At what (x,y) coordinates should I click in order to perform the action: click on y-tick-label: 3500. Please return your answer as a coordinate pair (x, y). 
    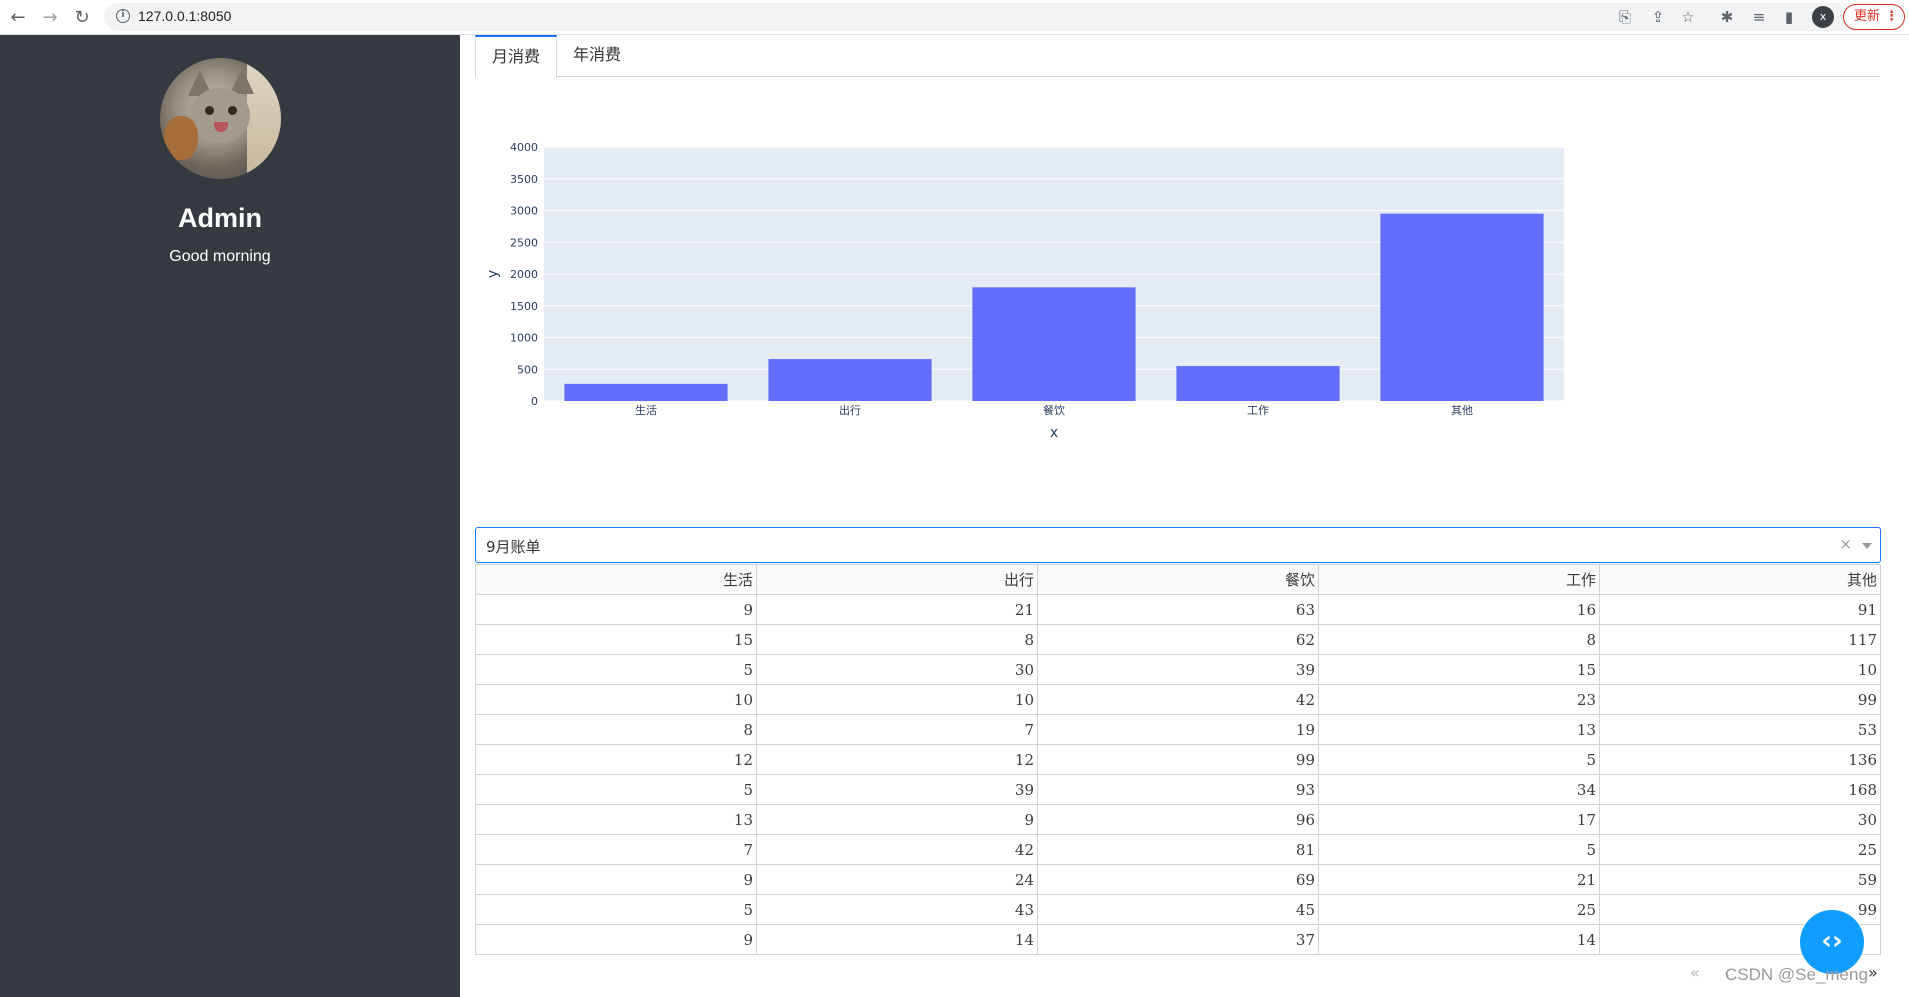
    Looking at the image, I should click on (524, 179).